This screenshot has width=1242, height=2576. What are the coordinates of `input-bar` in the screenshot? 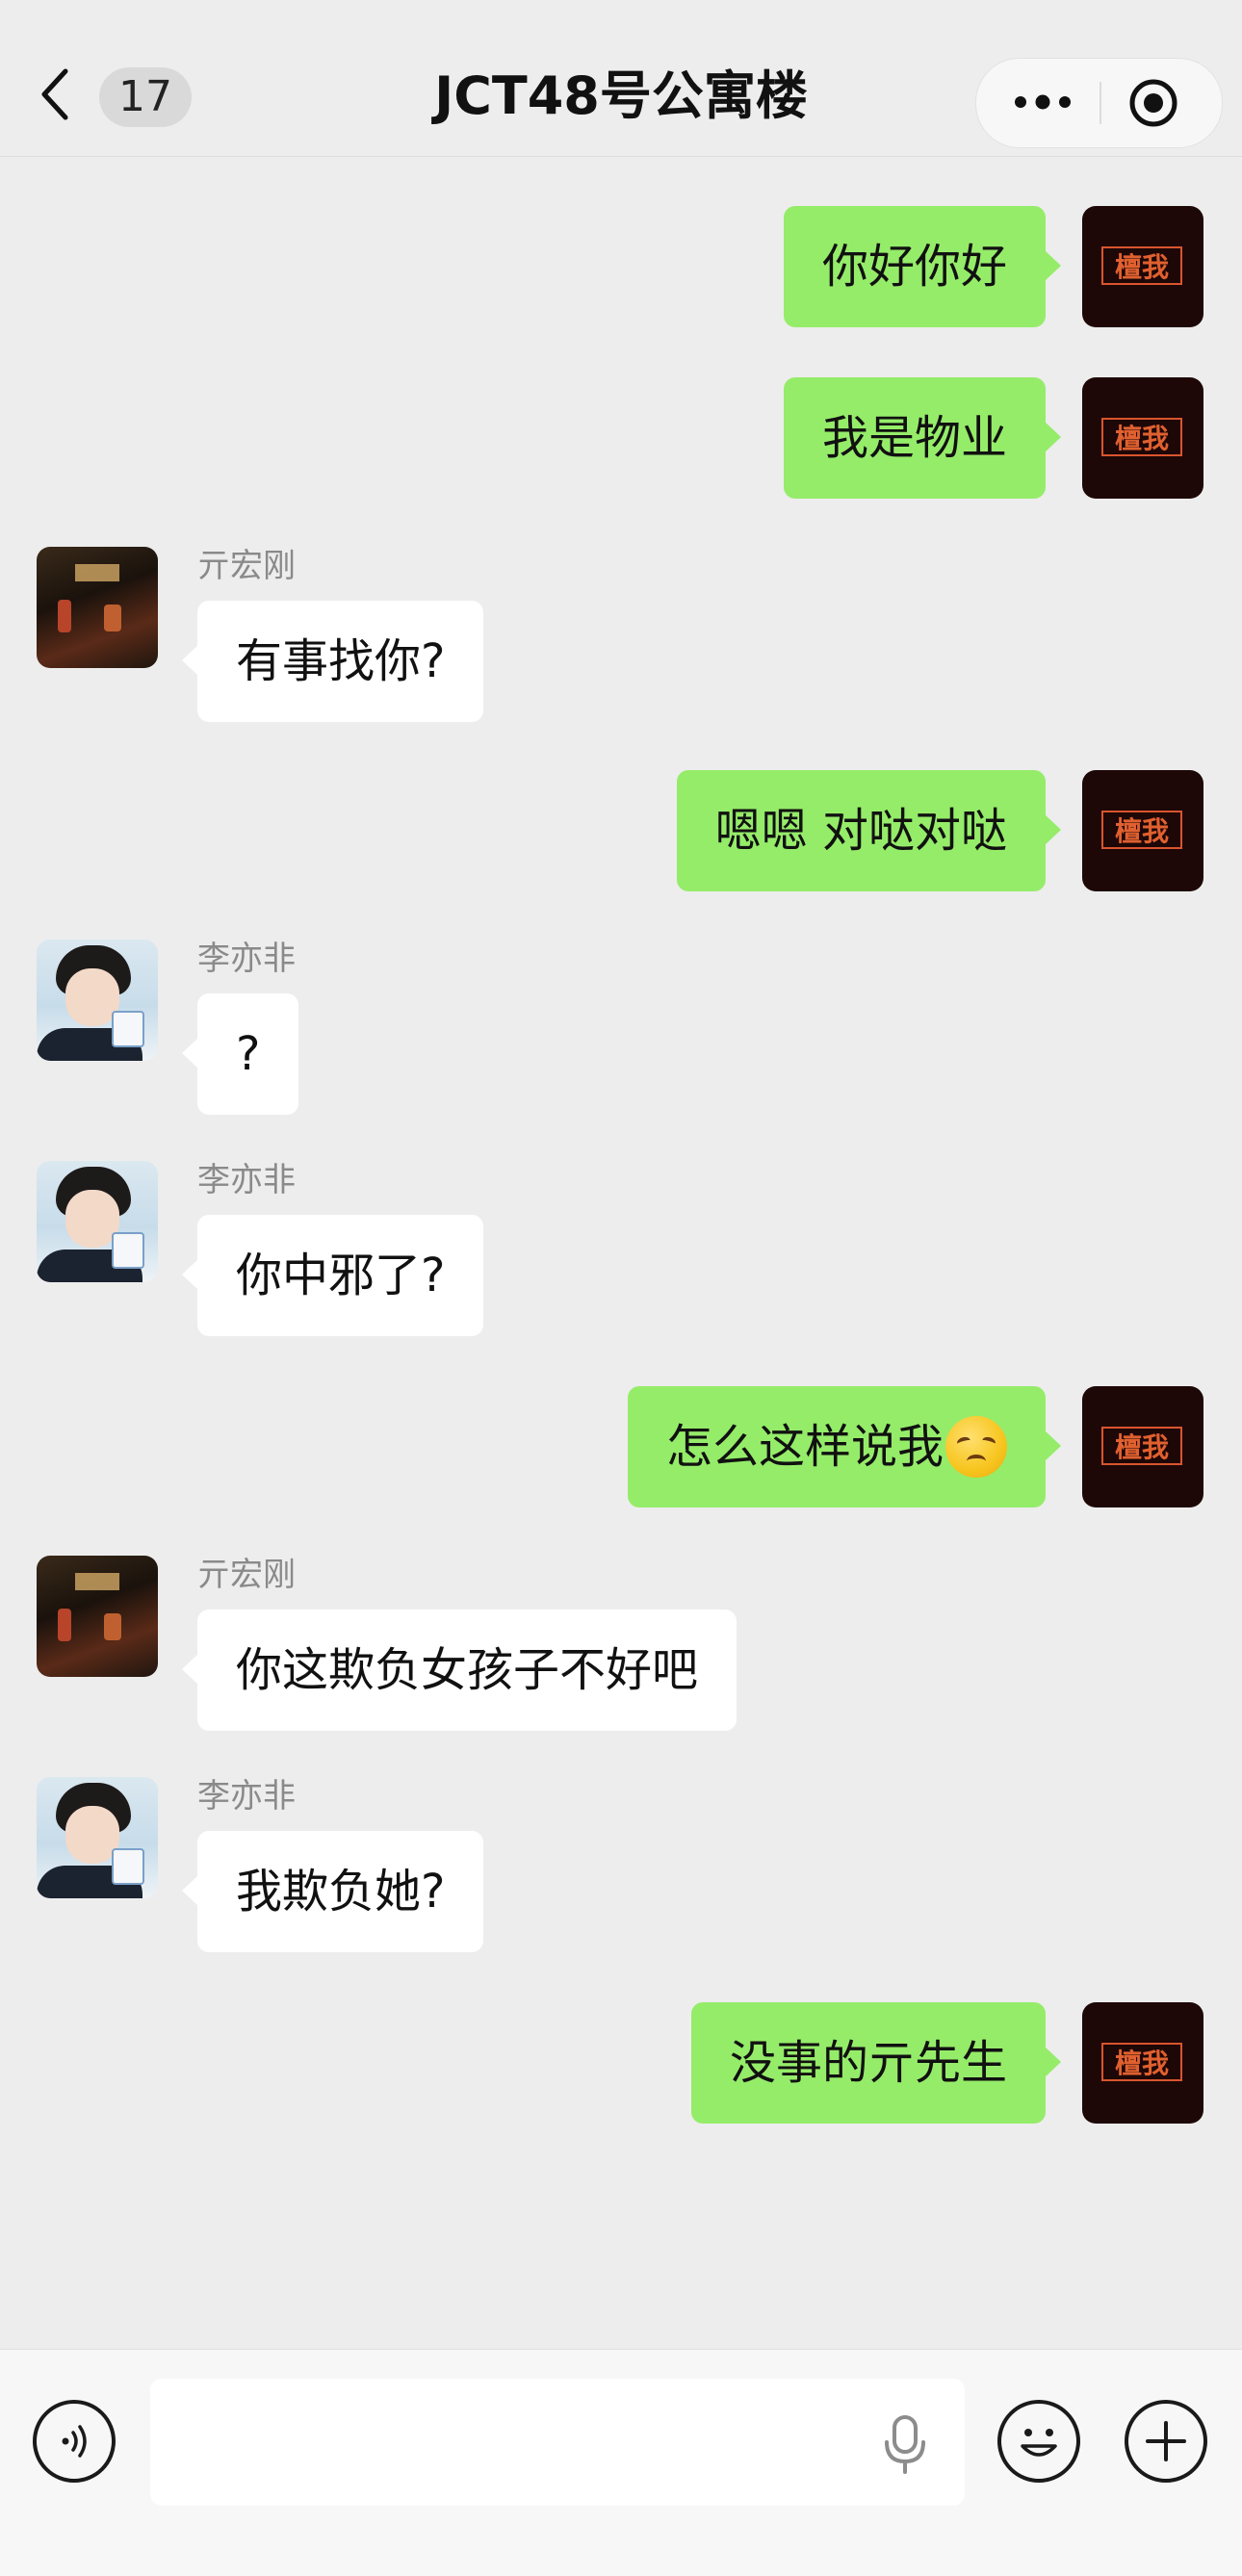 It's located at (621, 2462).